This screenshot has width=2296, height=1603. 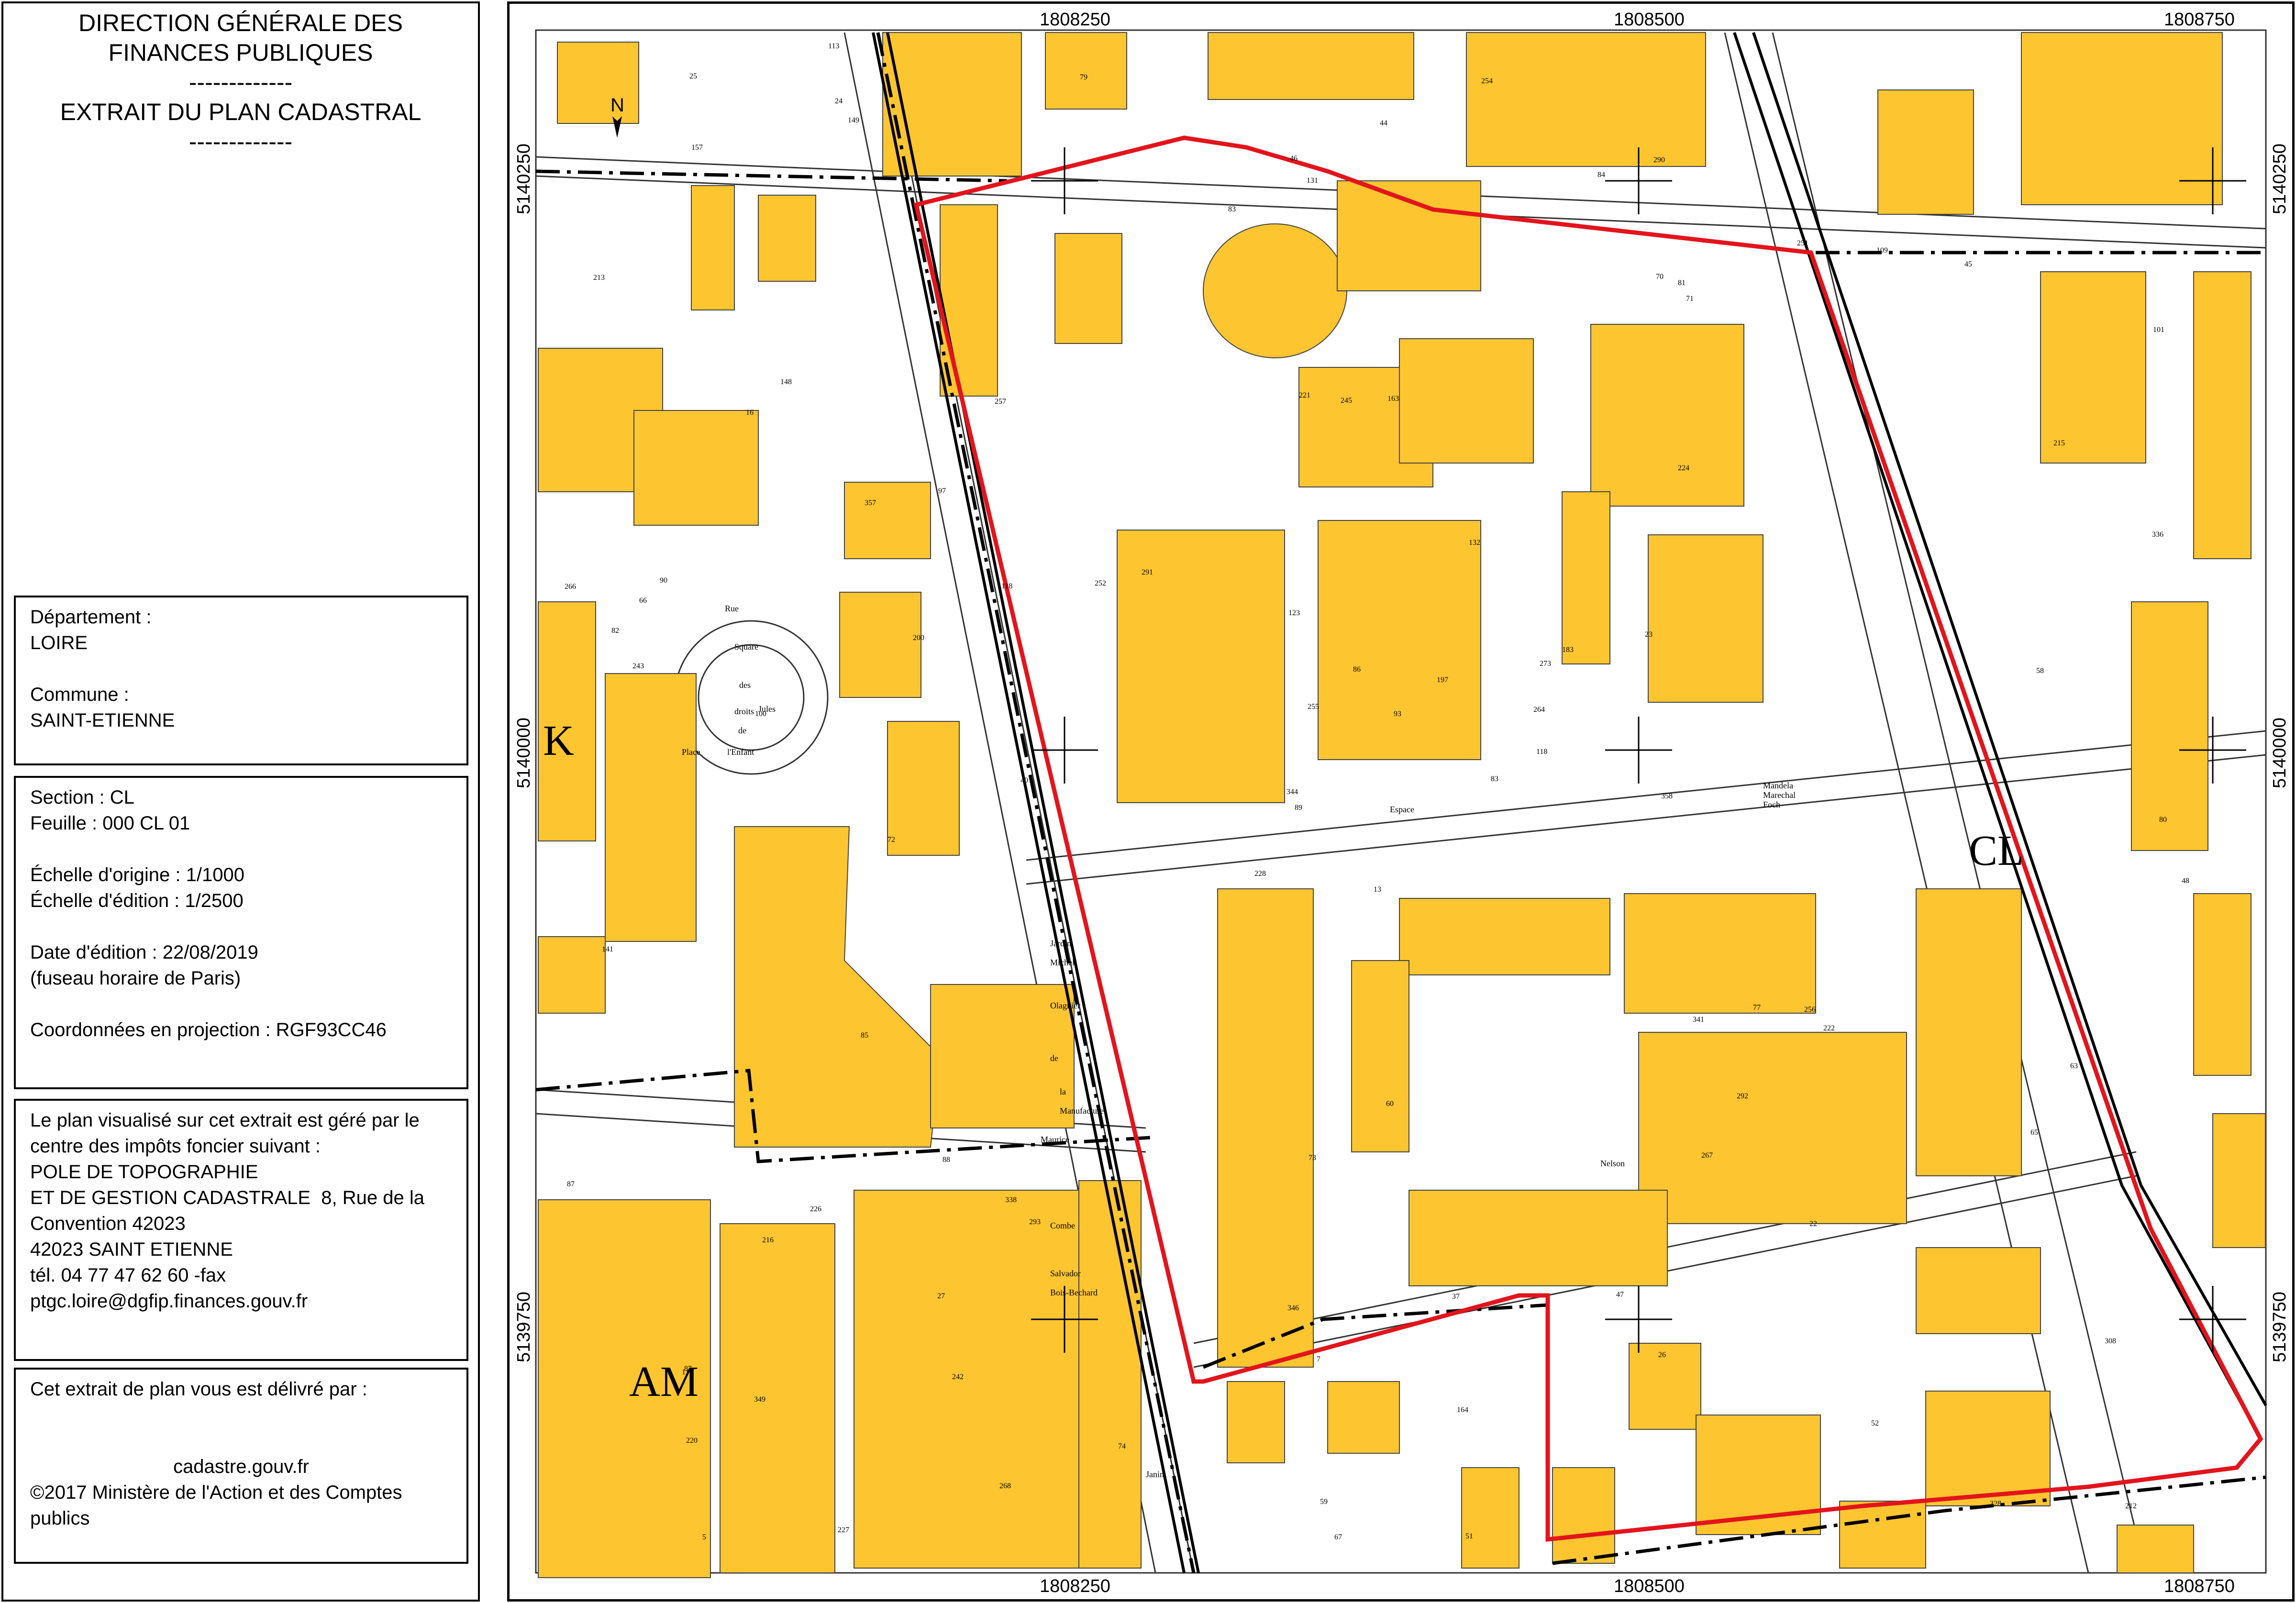 I want to click on parcel-number: 183, so click(x=1568, y=650).